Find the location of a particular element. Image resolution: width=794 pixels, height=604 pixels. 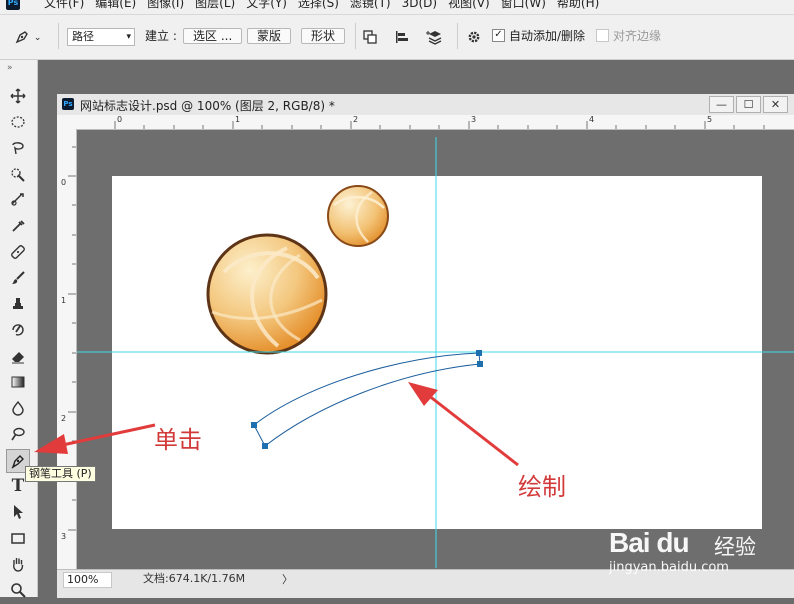

document-title: 网站标志设计.psd @ 100% (图层 2, RGB/8) * is located at coordinates (207, 106).